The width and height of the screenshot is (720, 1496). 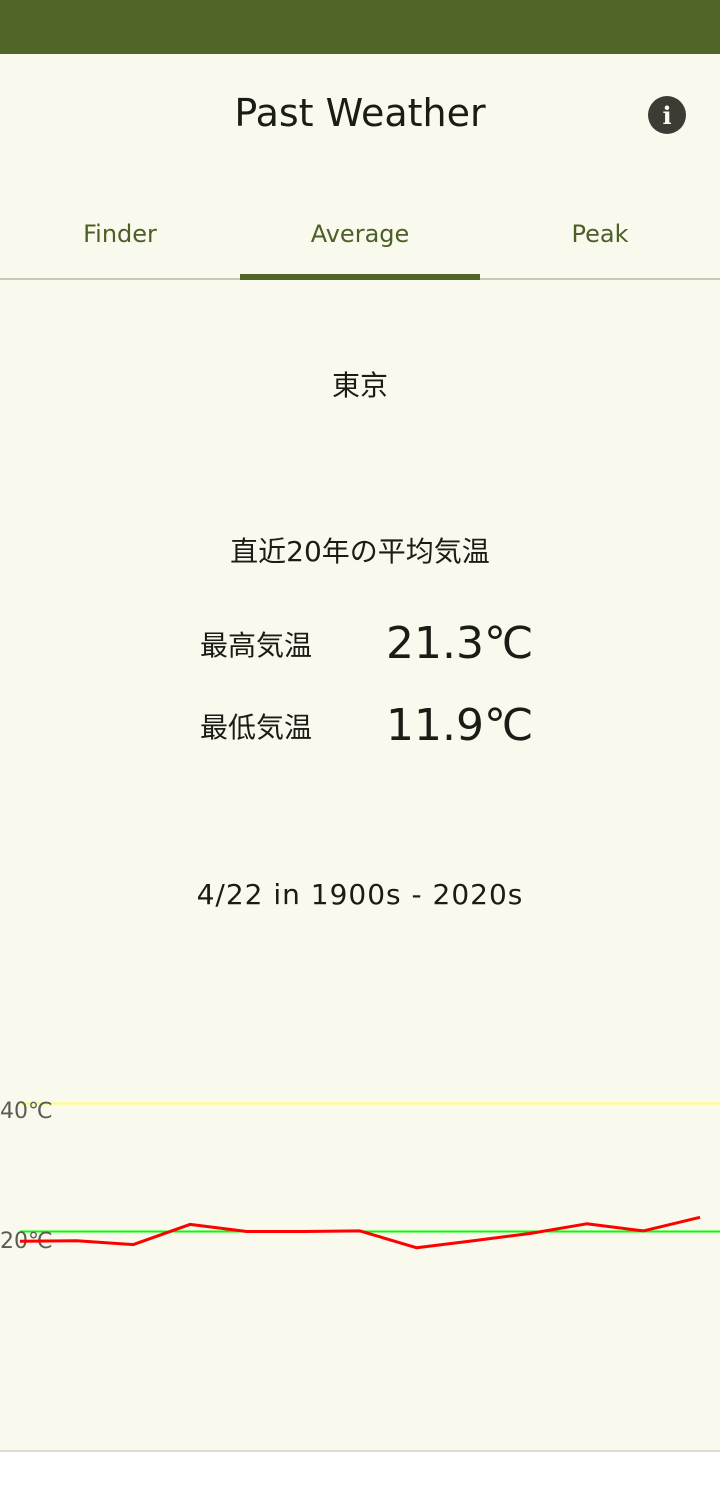 I want to click on high-temp-row: 最高気温 21.3℃, so click(x=400, y=644).